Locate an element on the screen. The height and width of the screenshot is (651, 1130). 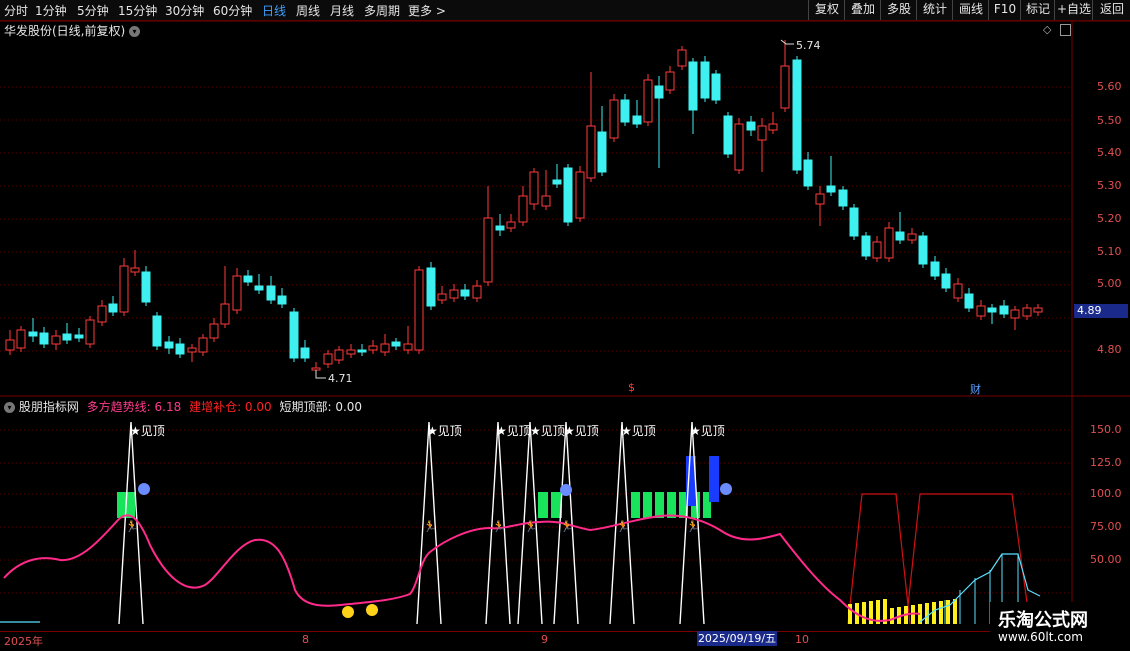
price-axis-label: 5.10 is located at coordinates (1109, 251).